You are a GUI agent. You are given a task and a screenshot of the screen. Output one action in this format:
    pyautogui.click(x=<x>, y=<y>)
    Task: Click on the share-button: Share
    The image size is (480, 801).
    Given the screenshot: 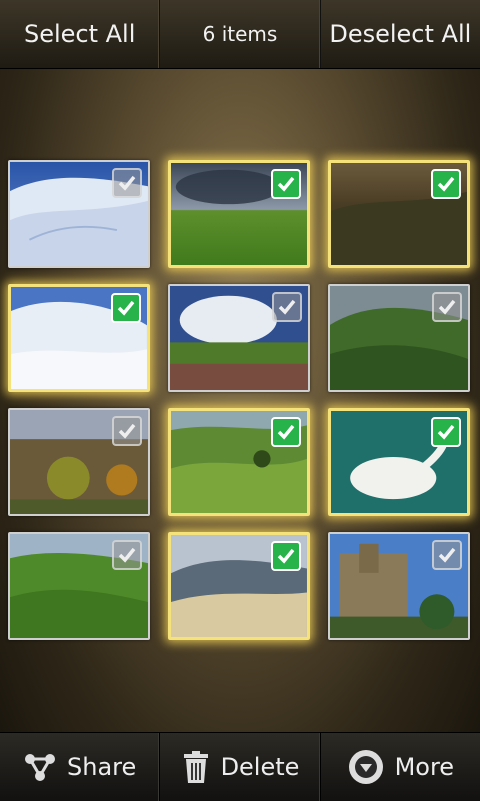 What is the action you would take?
    pyautogui.click(x=80, y=767)
    